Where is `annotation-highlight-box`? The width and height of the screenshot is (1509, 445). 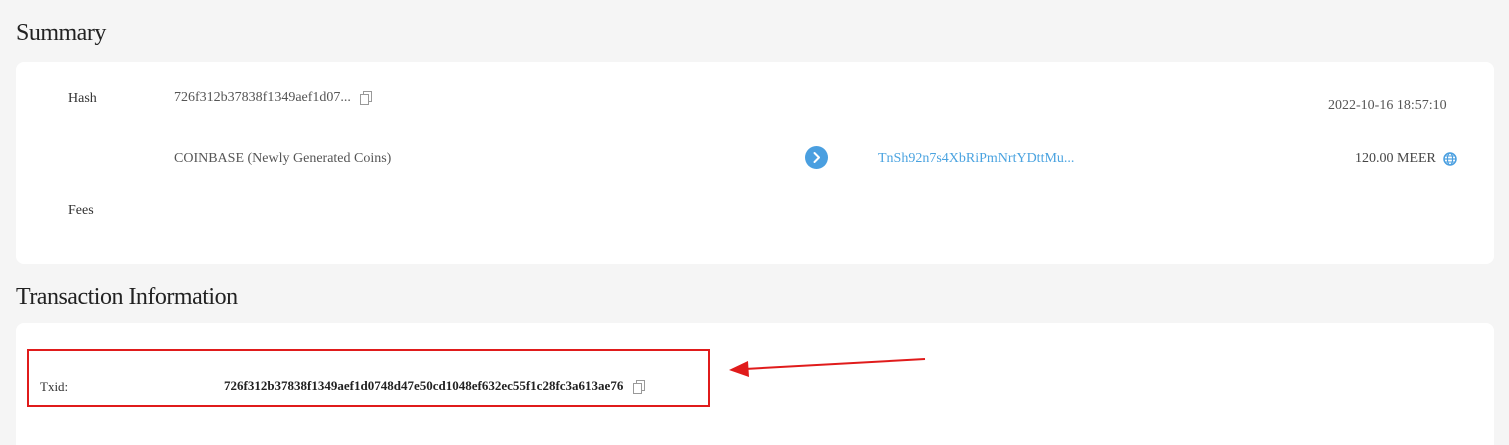
annotation-highlight-box is located at coordinates (368, 378).